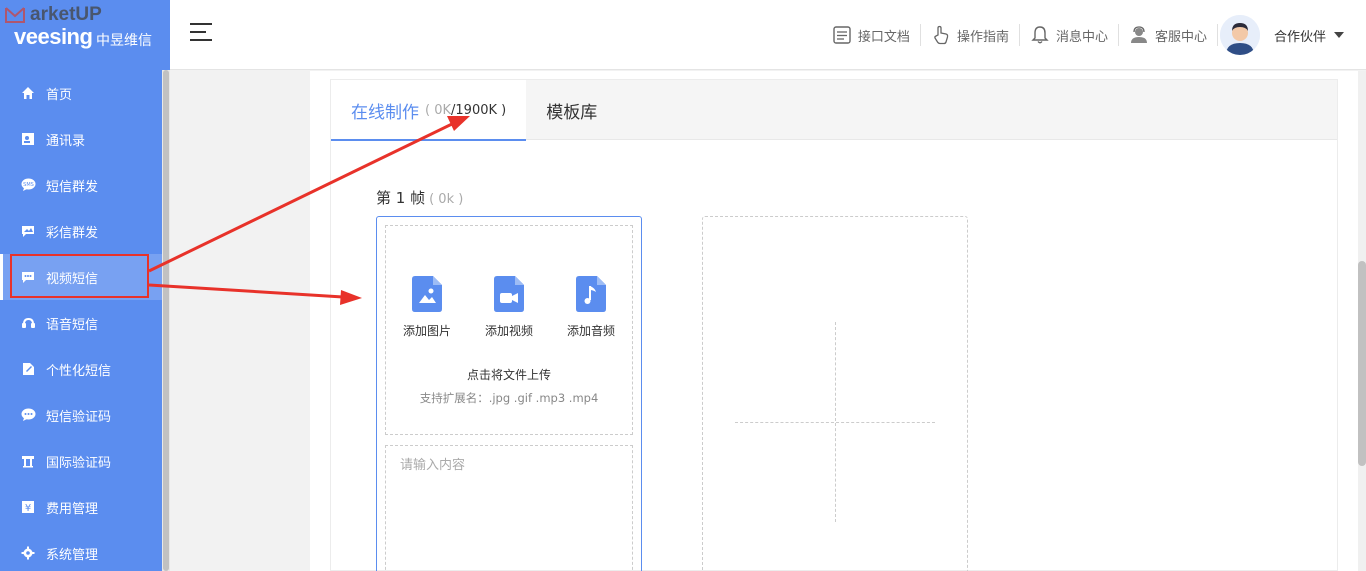 Image resolution: width=1366 pixels, height=571 pixels. Describe the element at coordinates (509, 294) in the screenshot. I see `video-file-icon` at that location.